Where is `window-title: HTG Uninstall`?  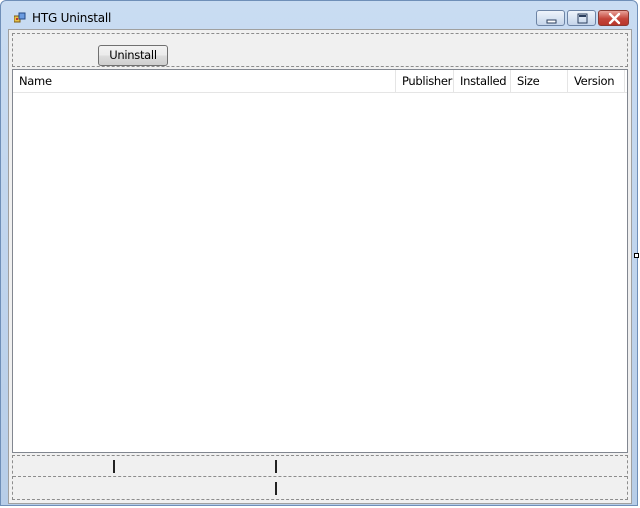
window-title: HTG Uninstall is located at coordinates (72, 18).